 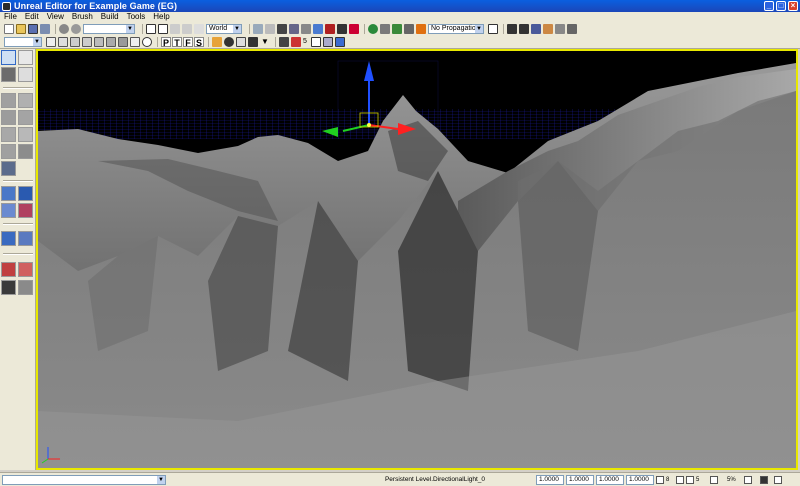 What do you see at coordinates (87, 41) in the screenshot?
I see `unlit-icon` at bounding box center [87, 41].